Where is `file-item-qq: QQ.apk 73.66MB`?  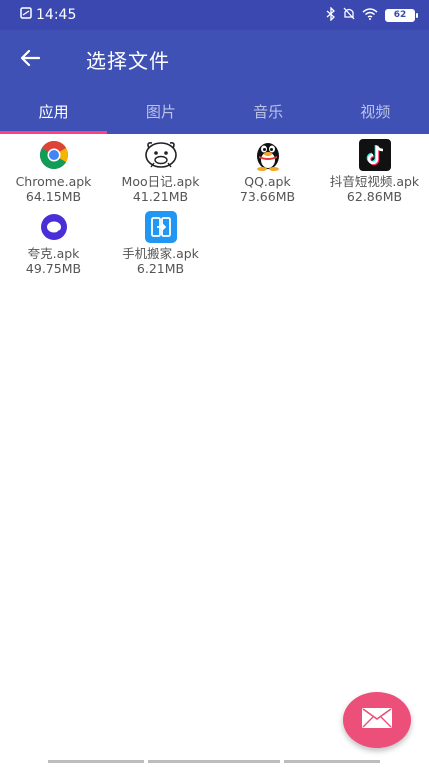
file-item-qq: QQ.apk 73.66MB is located at coordinates (267, 172).